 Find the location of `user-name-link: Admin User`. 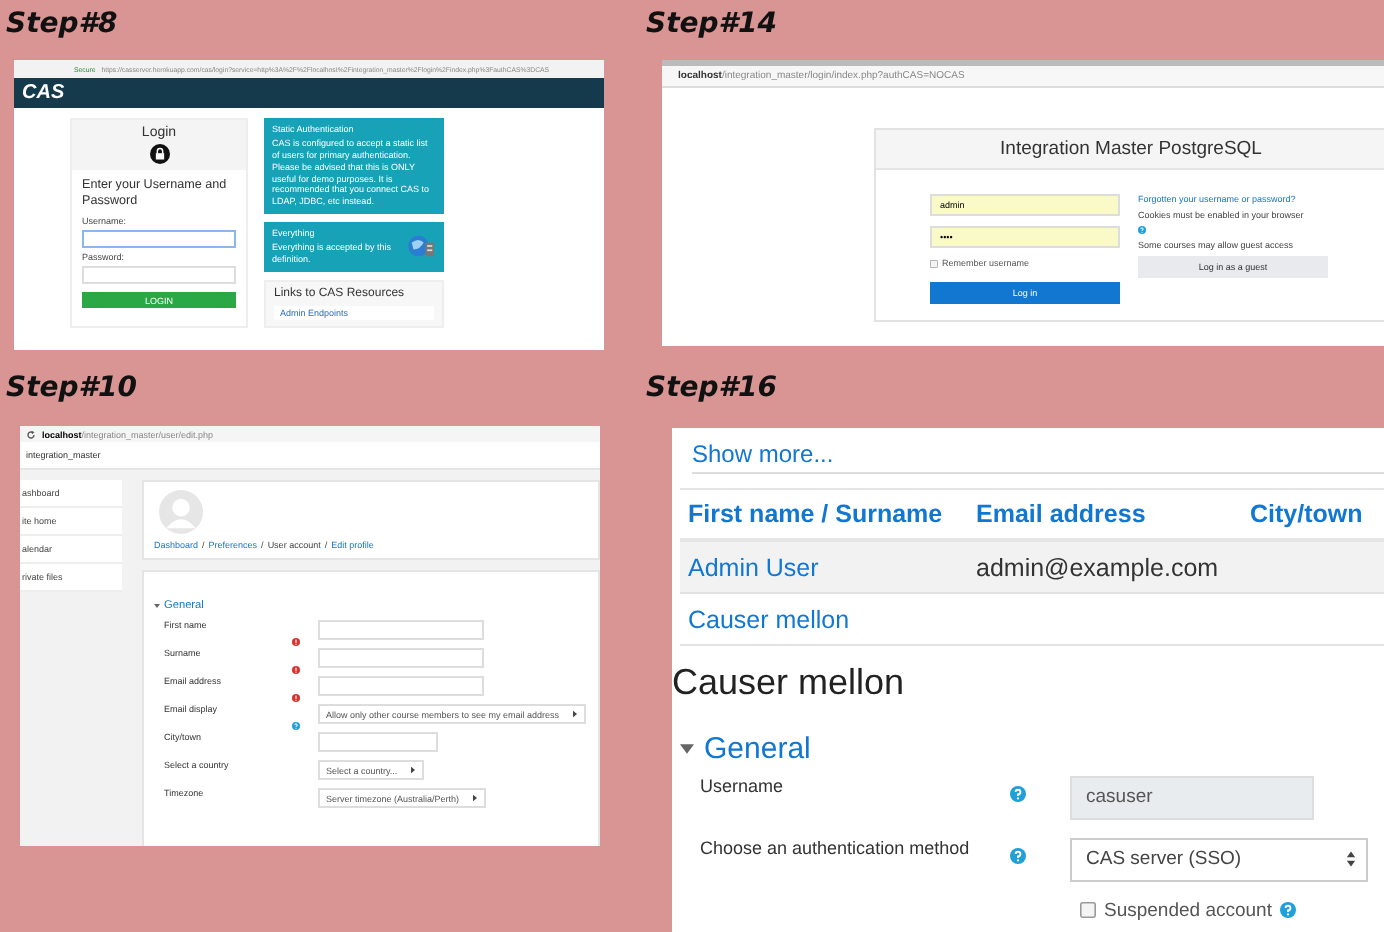

user-name-link: Admin User is located at coordinates (832, 566).